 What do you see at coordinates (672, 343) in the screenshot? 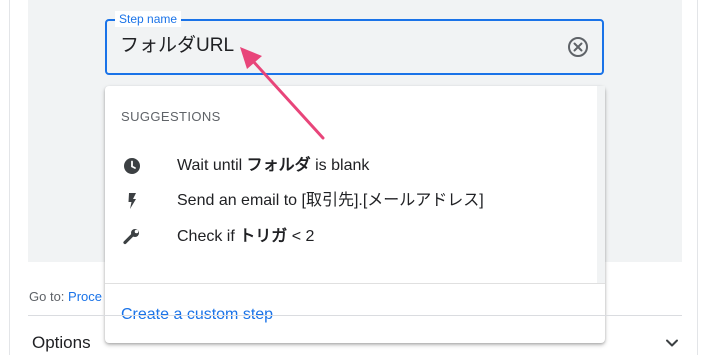
I see `chevron-down-icon` at bounding box center [672, 343].